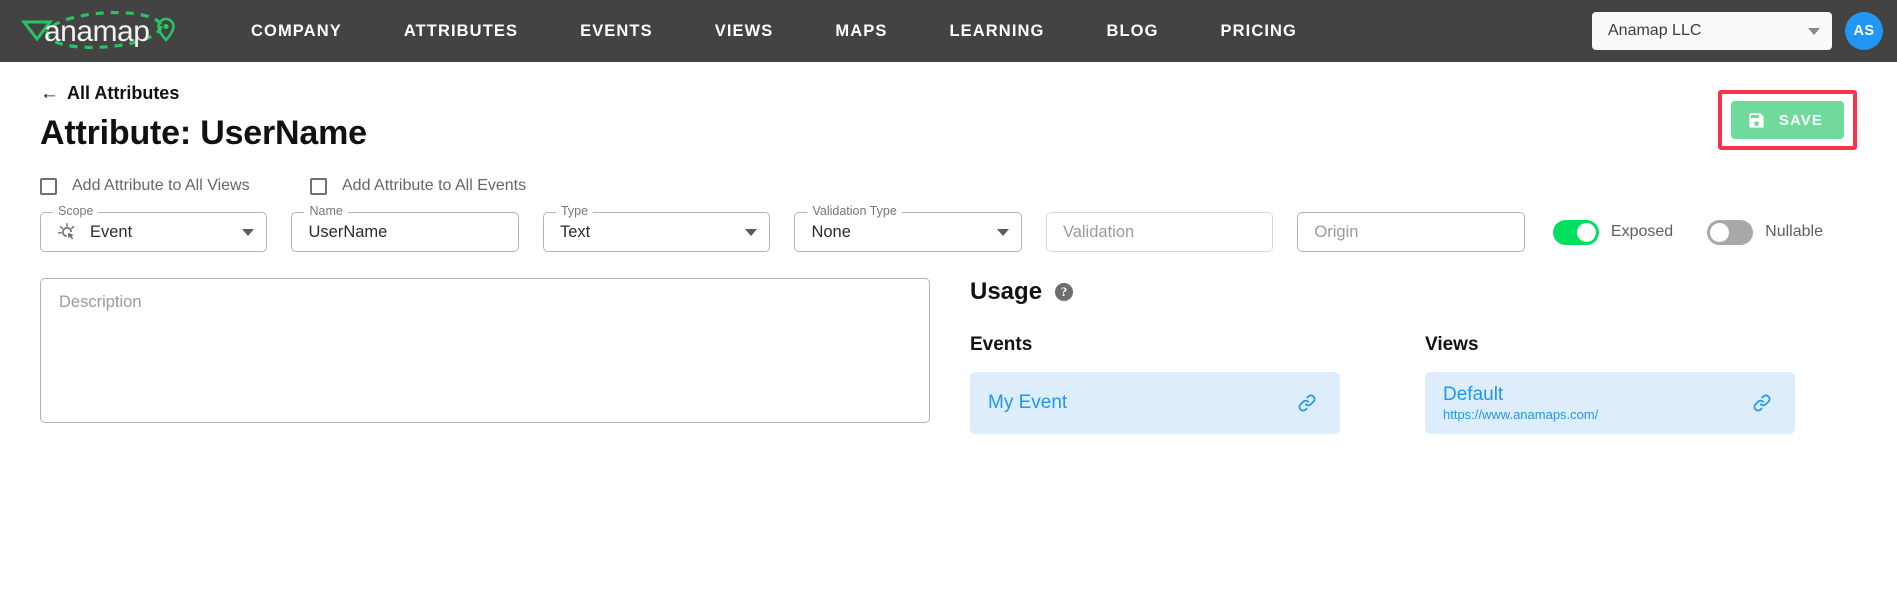 This screenshot has height=598, width=1897. Describe the element at coordinates (656, 228) in the screenshot. I see `type-select: Type Text` at that location.